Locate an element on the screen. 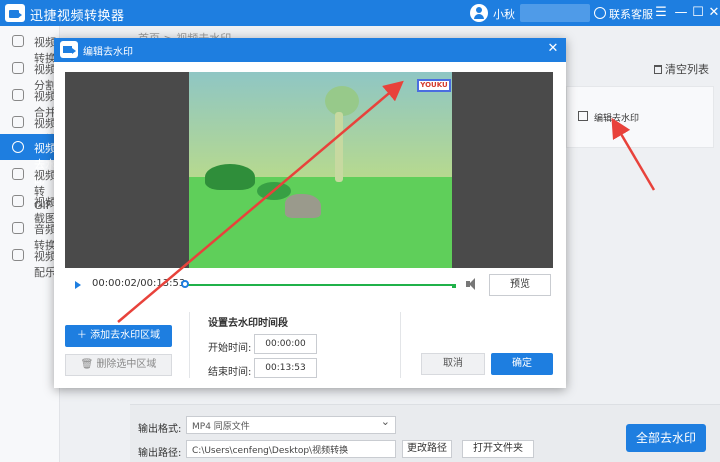  app-logo-icon is located at coordinates (15, 13).